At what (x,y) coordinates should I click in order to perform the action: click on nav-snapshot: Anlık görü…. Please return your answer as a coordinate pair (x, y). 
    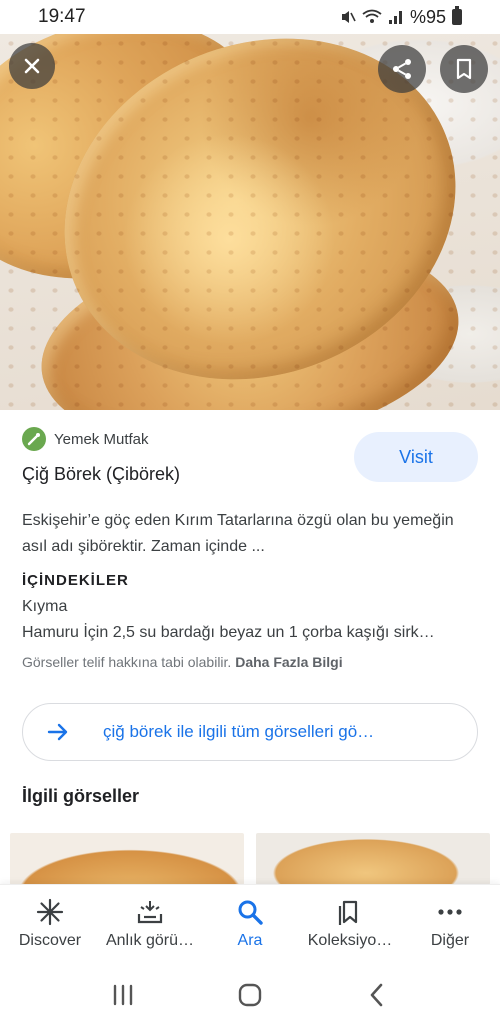
    Looking at the image, I should click on (150, 923).